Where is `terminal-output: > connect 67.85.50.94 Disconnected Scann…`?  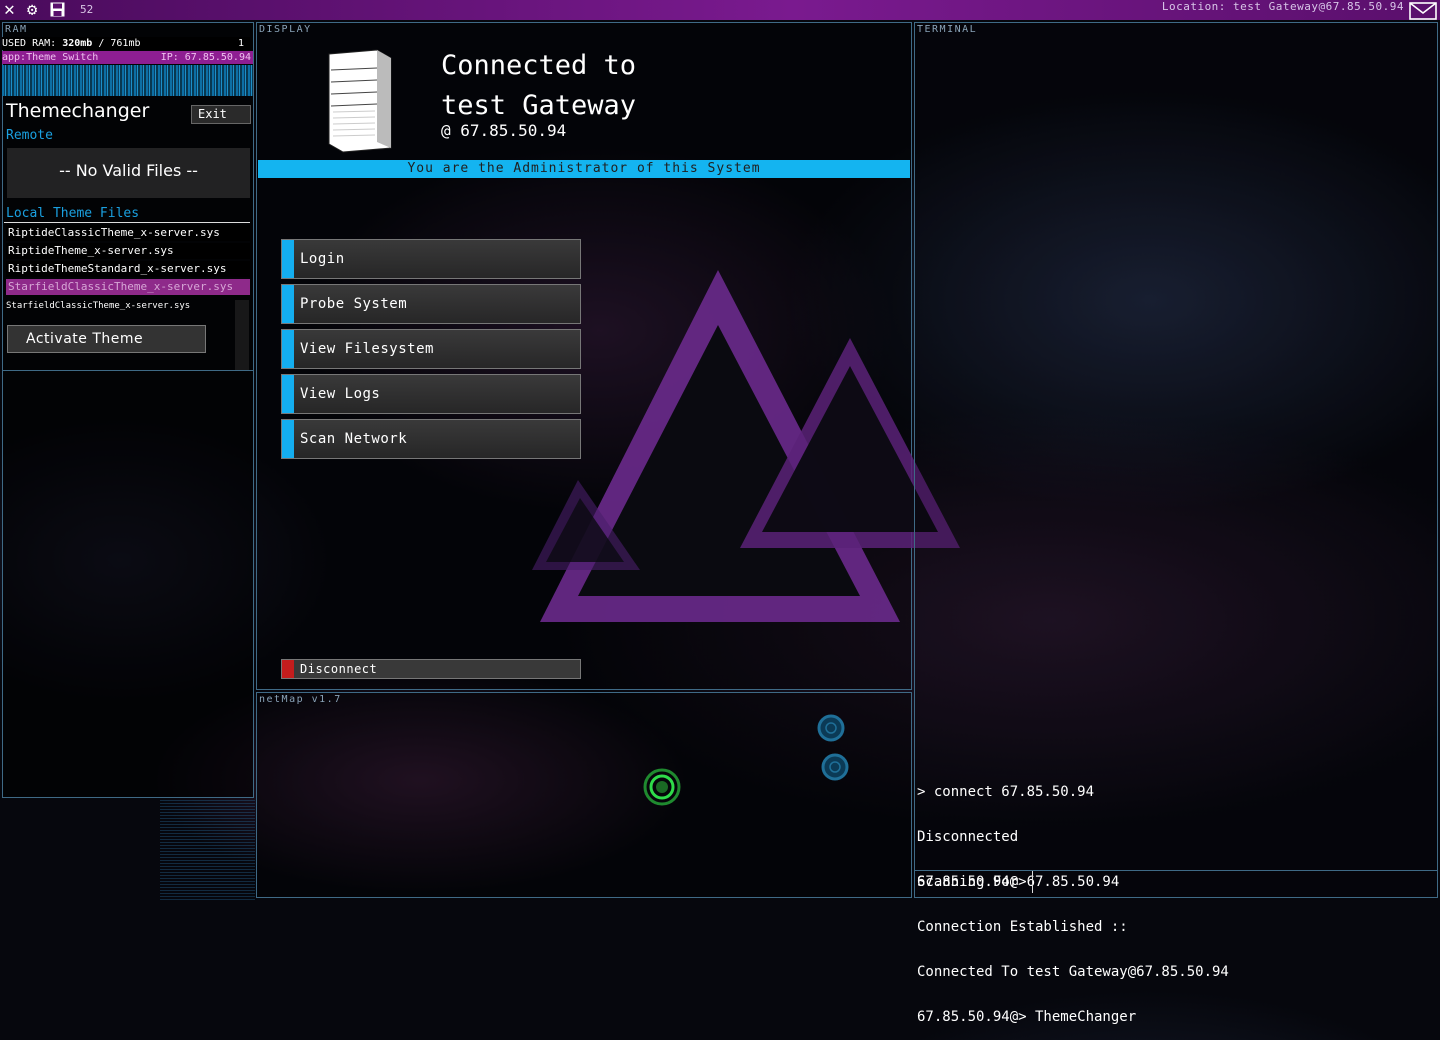 terminal-output: > connect 67.85.50.94 Disconnected Scann… is located at coordinates (1073, 897).